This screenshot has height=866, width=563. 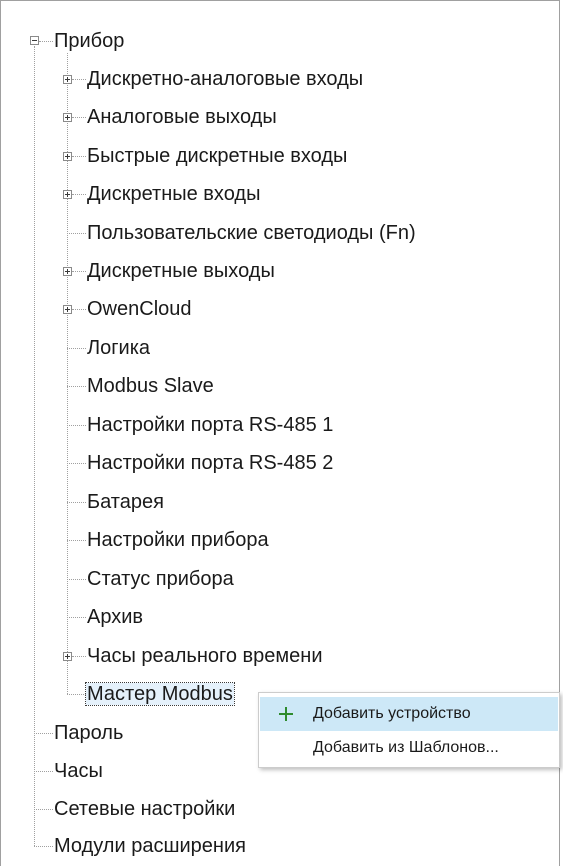 What do you see at coordinates (34, 40) in the screenshot?
I see `collapse-icon` at bounding box center [34, 40].